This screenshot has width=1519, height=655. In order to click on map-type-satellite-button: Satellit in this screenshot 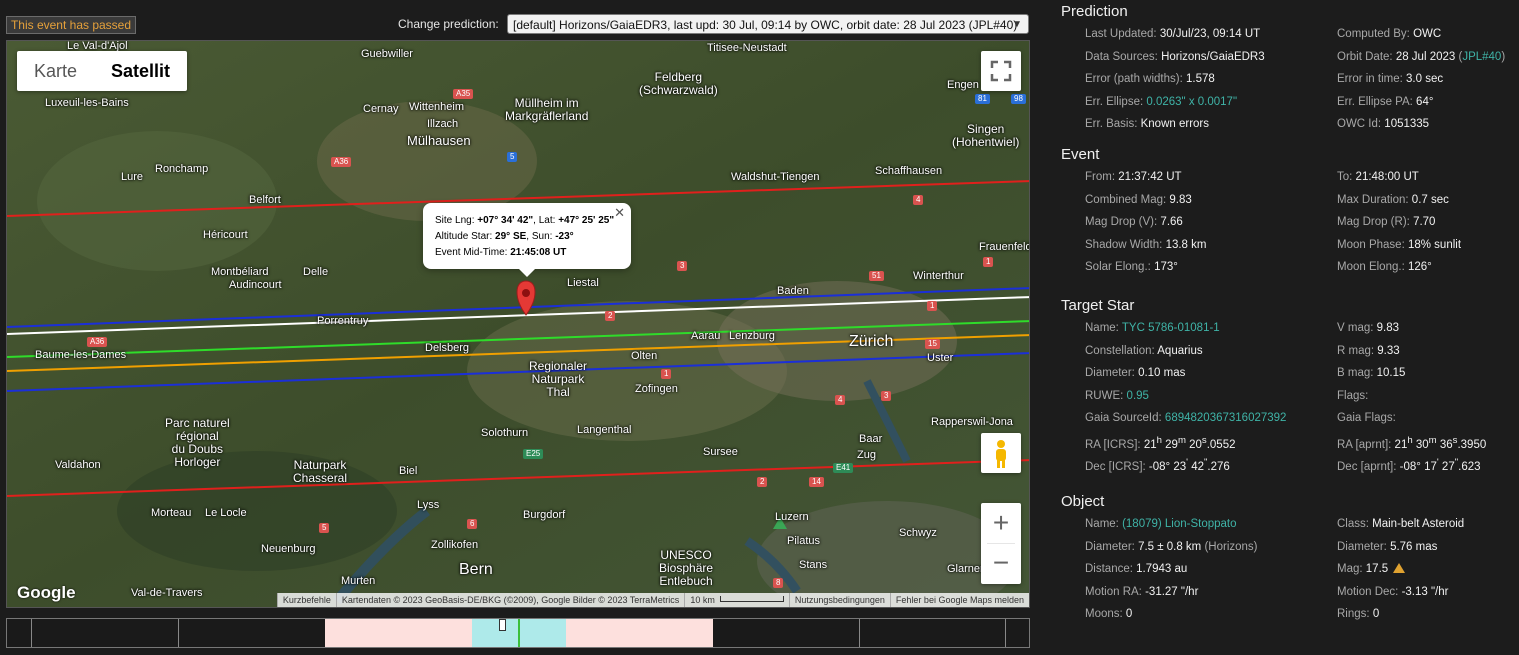, I will do `click(140, 71)`.